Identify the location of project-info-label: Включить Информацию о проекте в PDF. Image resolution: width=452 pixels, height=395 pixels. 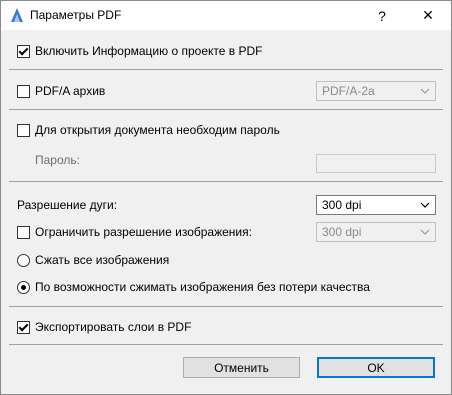
(149, 51).